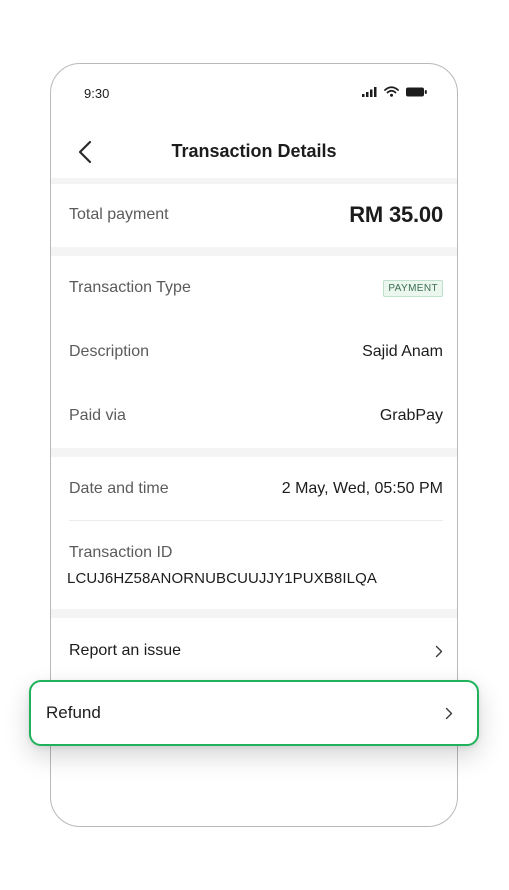 Image resolution: width=509 pixels, height=890 pixels. I want to click on transaction-type-label: Transaction Type, so click(130, 287).